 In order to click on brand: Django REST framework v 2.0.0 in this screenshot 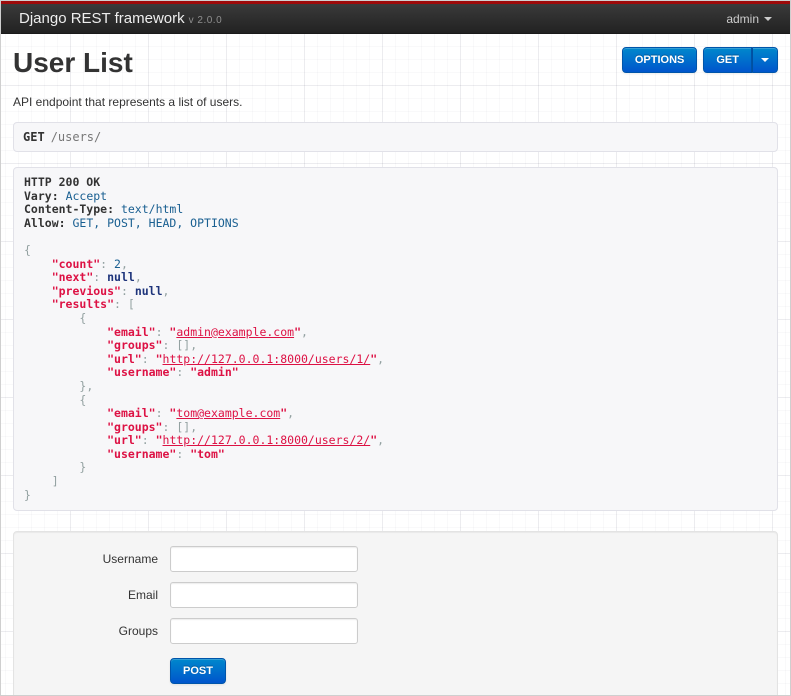, I will do `click(120, 18)`.